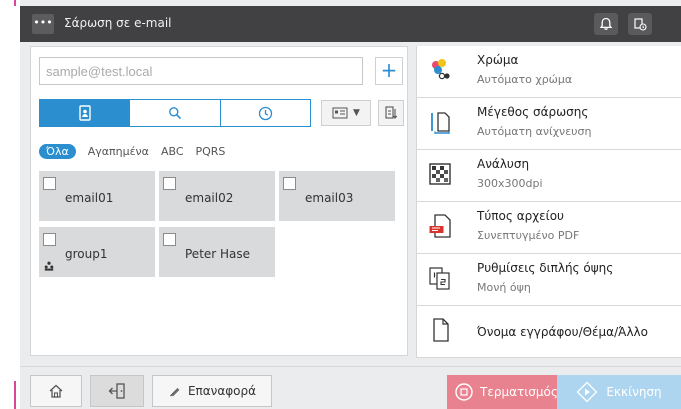 The width and height of the screenshot is (681, 409). Describe the element at coordinates (222, 391) in the screenshot. I see `reset-label: Επαναφορά` at that location.